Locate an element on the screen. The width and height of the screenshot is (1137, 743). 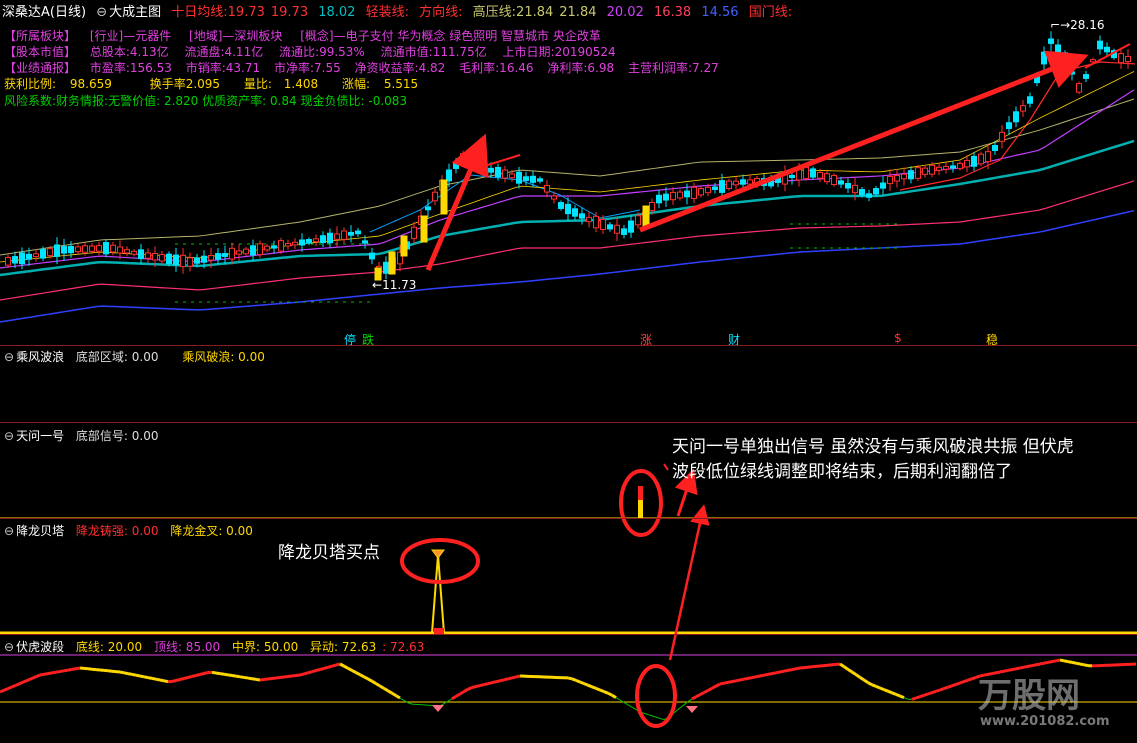
panel3-collapse-icon: ⊖ is located at coordinates (9, 531).